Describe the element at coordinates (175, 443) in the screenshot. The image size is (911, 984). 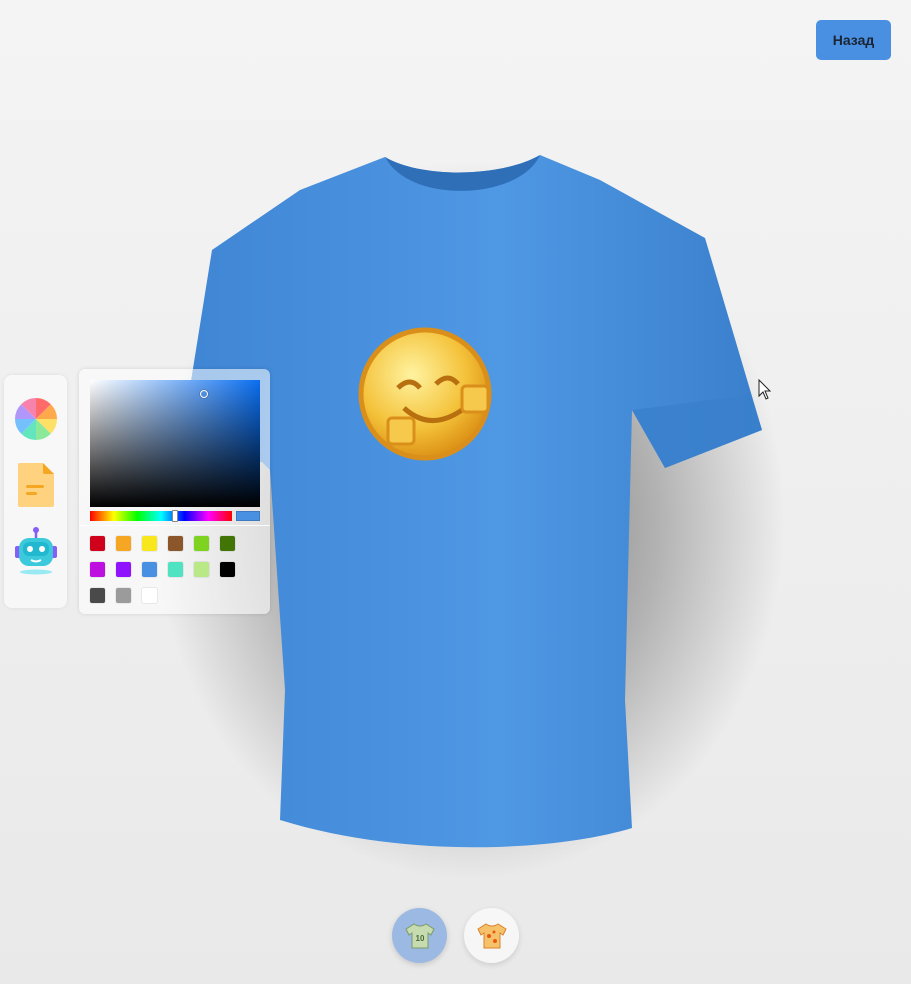
I see `saturation-picker` at that location.